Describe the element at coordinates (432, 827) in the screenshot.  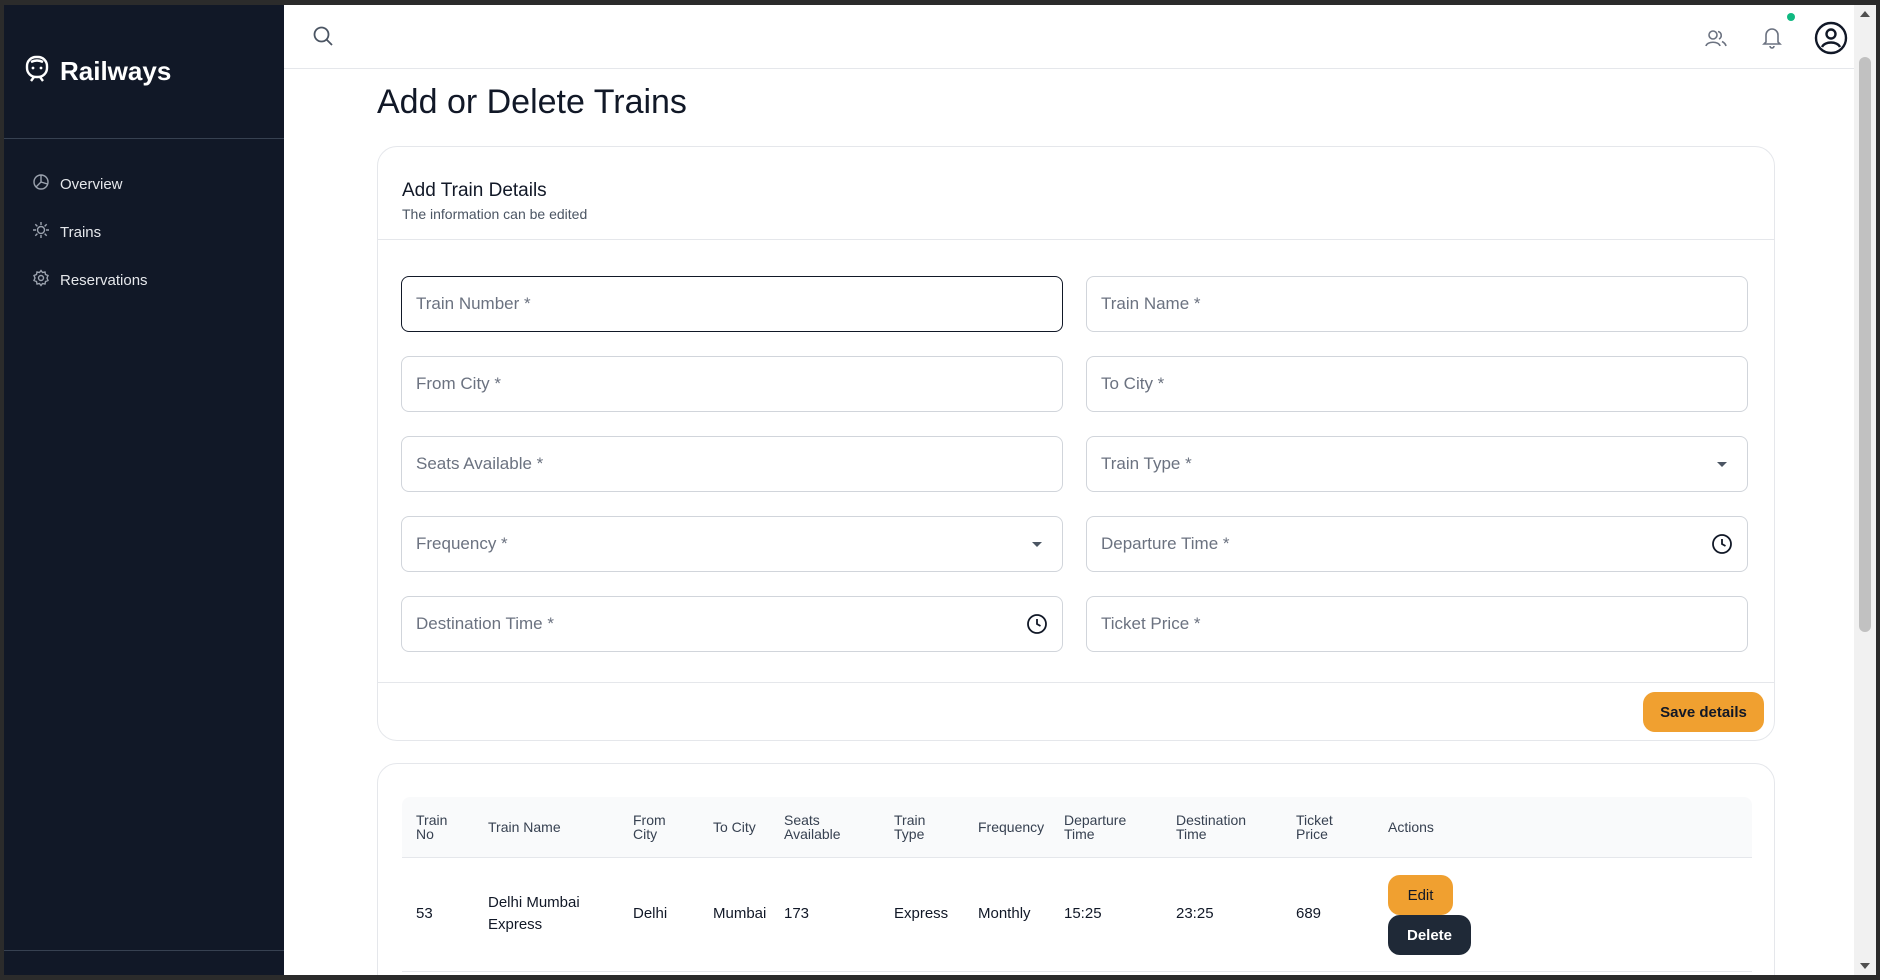
I see `column-header-train-no: Train No` at that location.